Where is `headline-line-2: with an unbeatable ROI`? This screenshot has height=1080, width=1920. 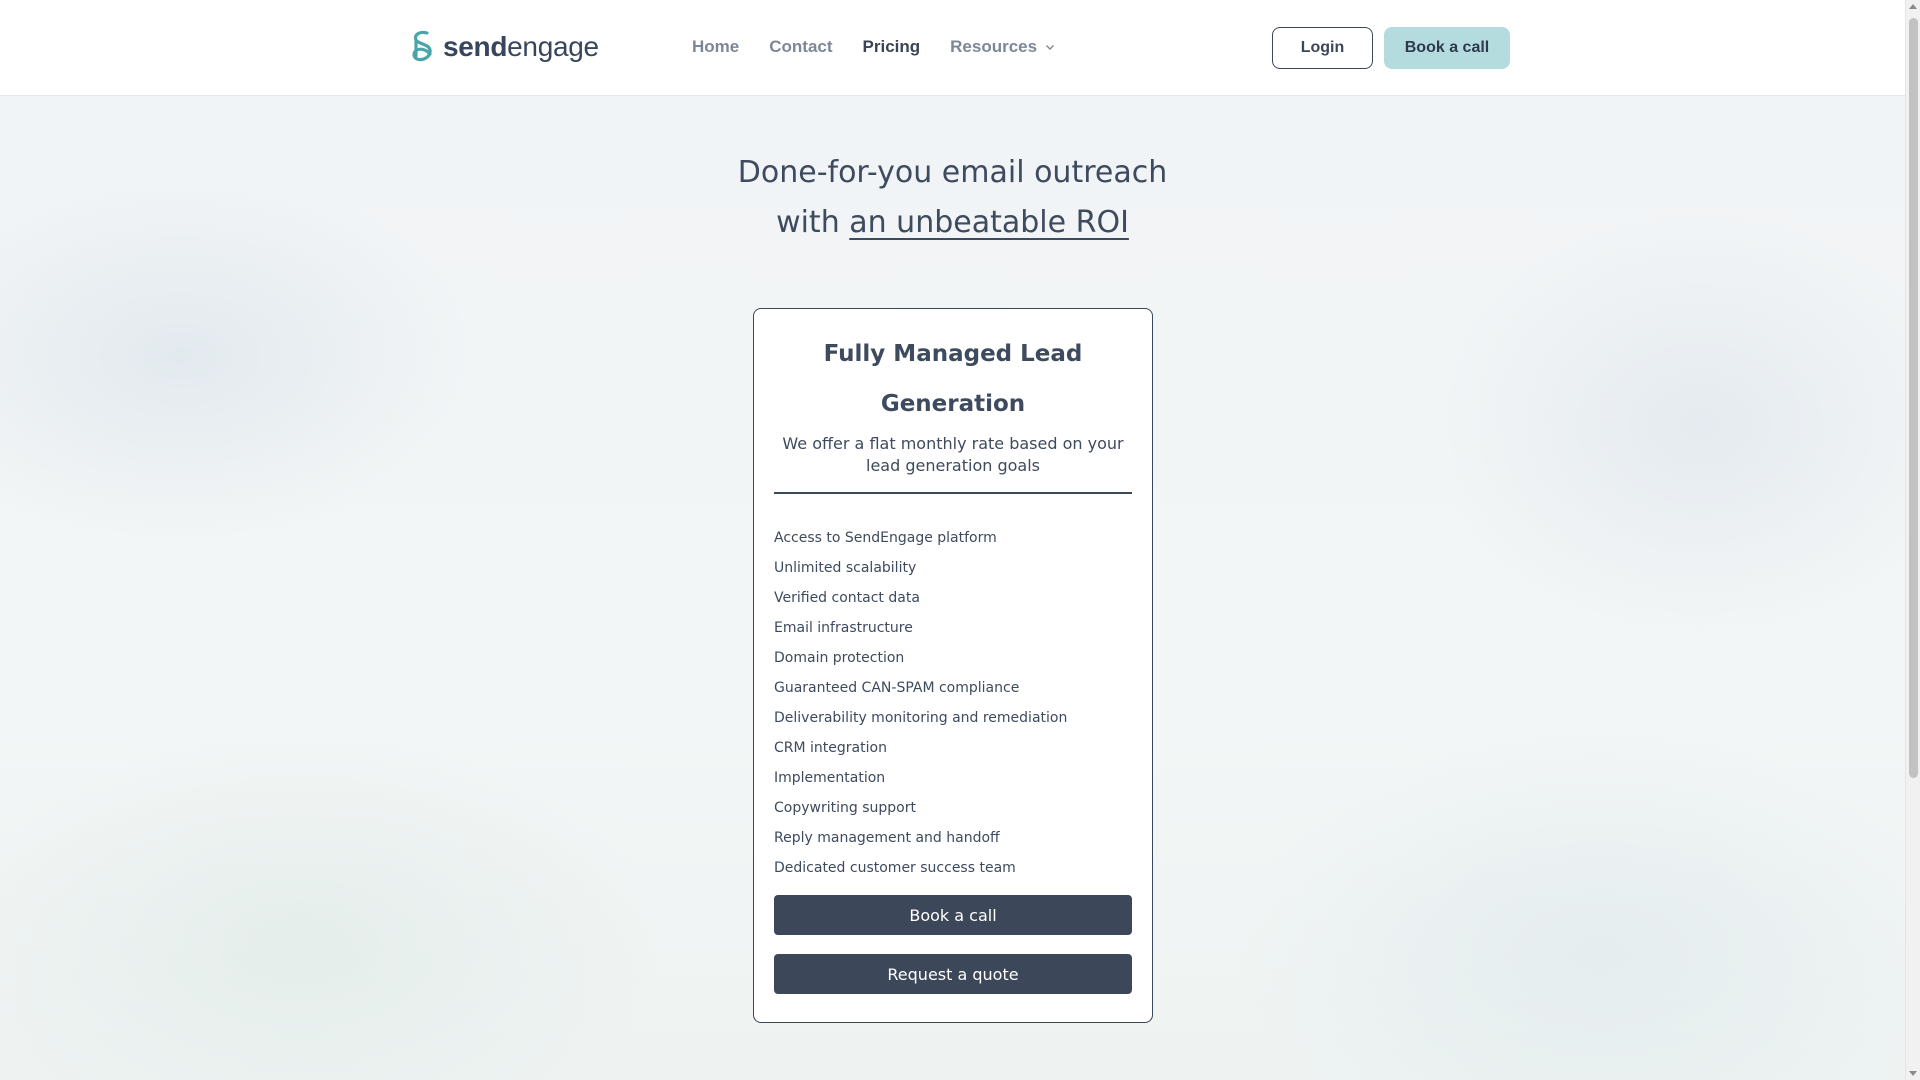
headline-line-2: with an unbeatable ROI is located at coordinates (952, 222).